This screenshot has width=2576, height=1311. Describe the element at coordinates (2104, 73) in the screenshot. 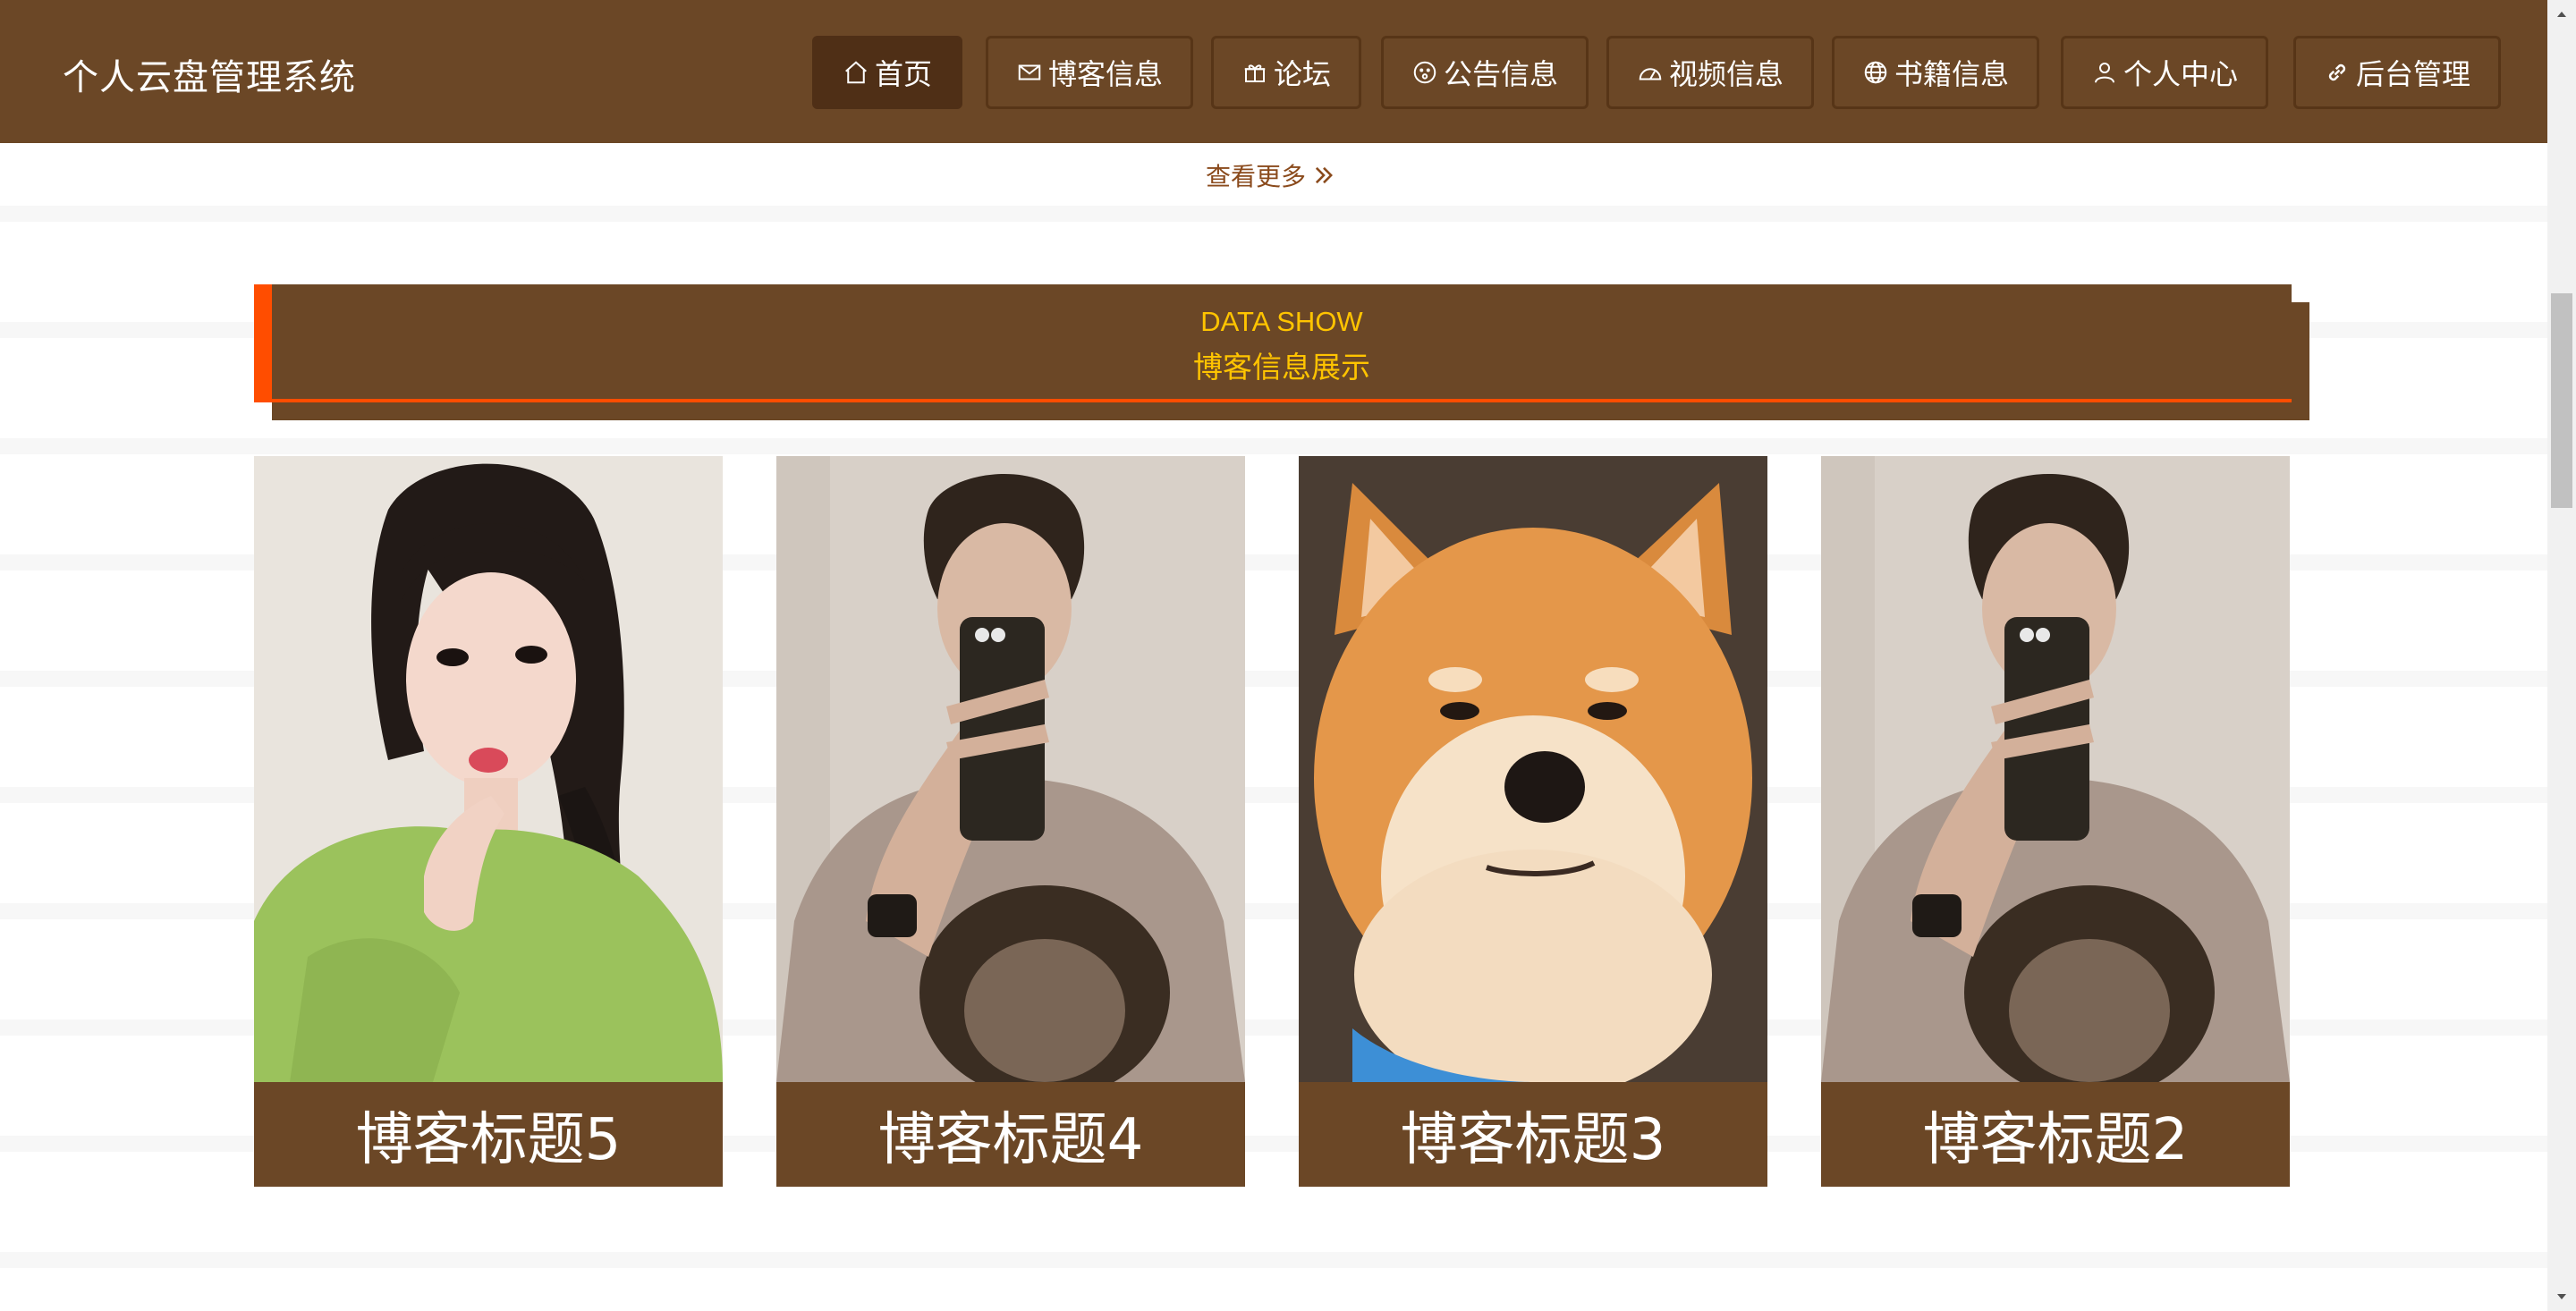

I see `user-icon` at that location.